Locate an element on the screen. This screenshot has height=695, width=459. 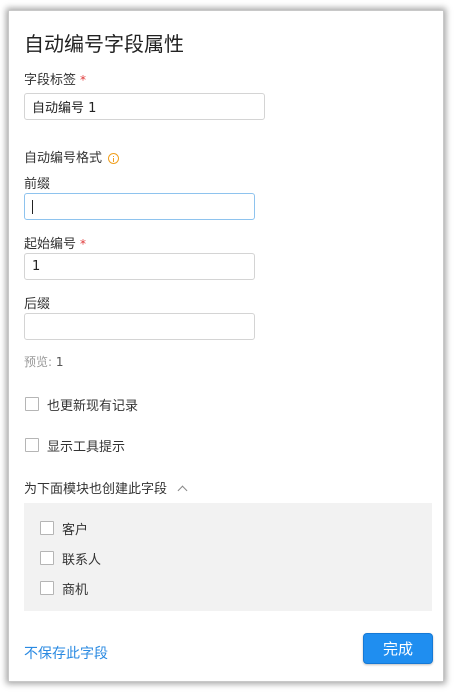
modules-toggle: 为下面模块也创建此字段 is located at coordinates (106, 487).